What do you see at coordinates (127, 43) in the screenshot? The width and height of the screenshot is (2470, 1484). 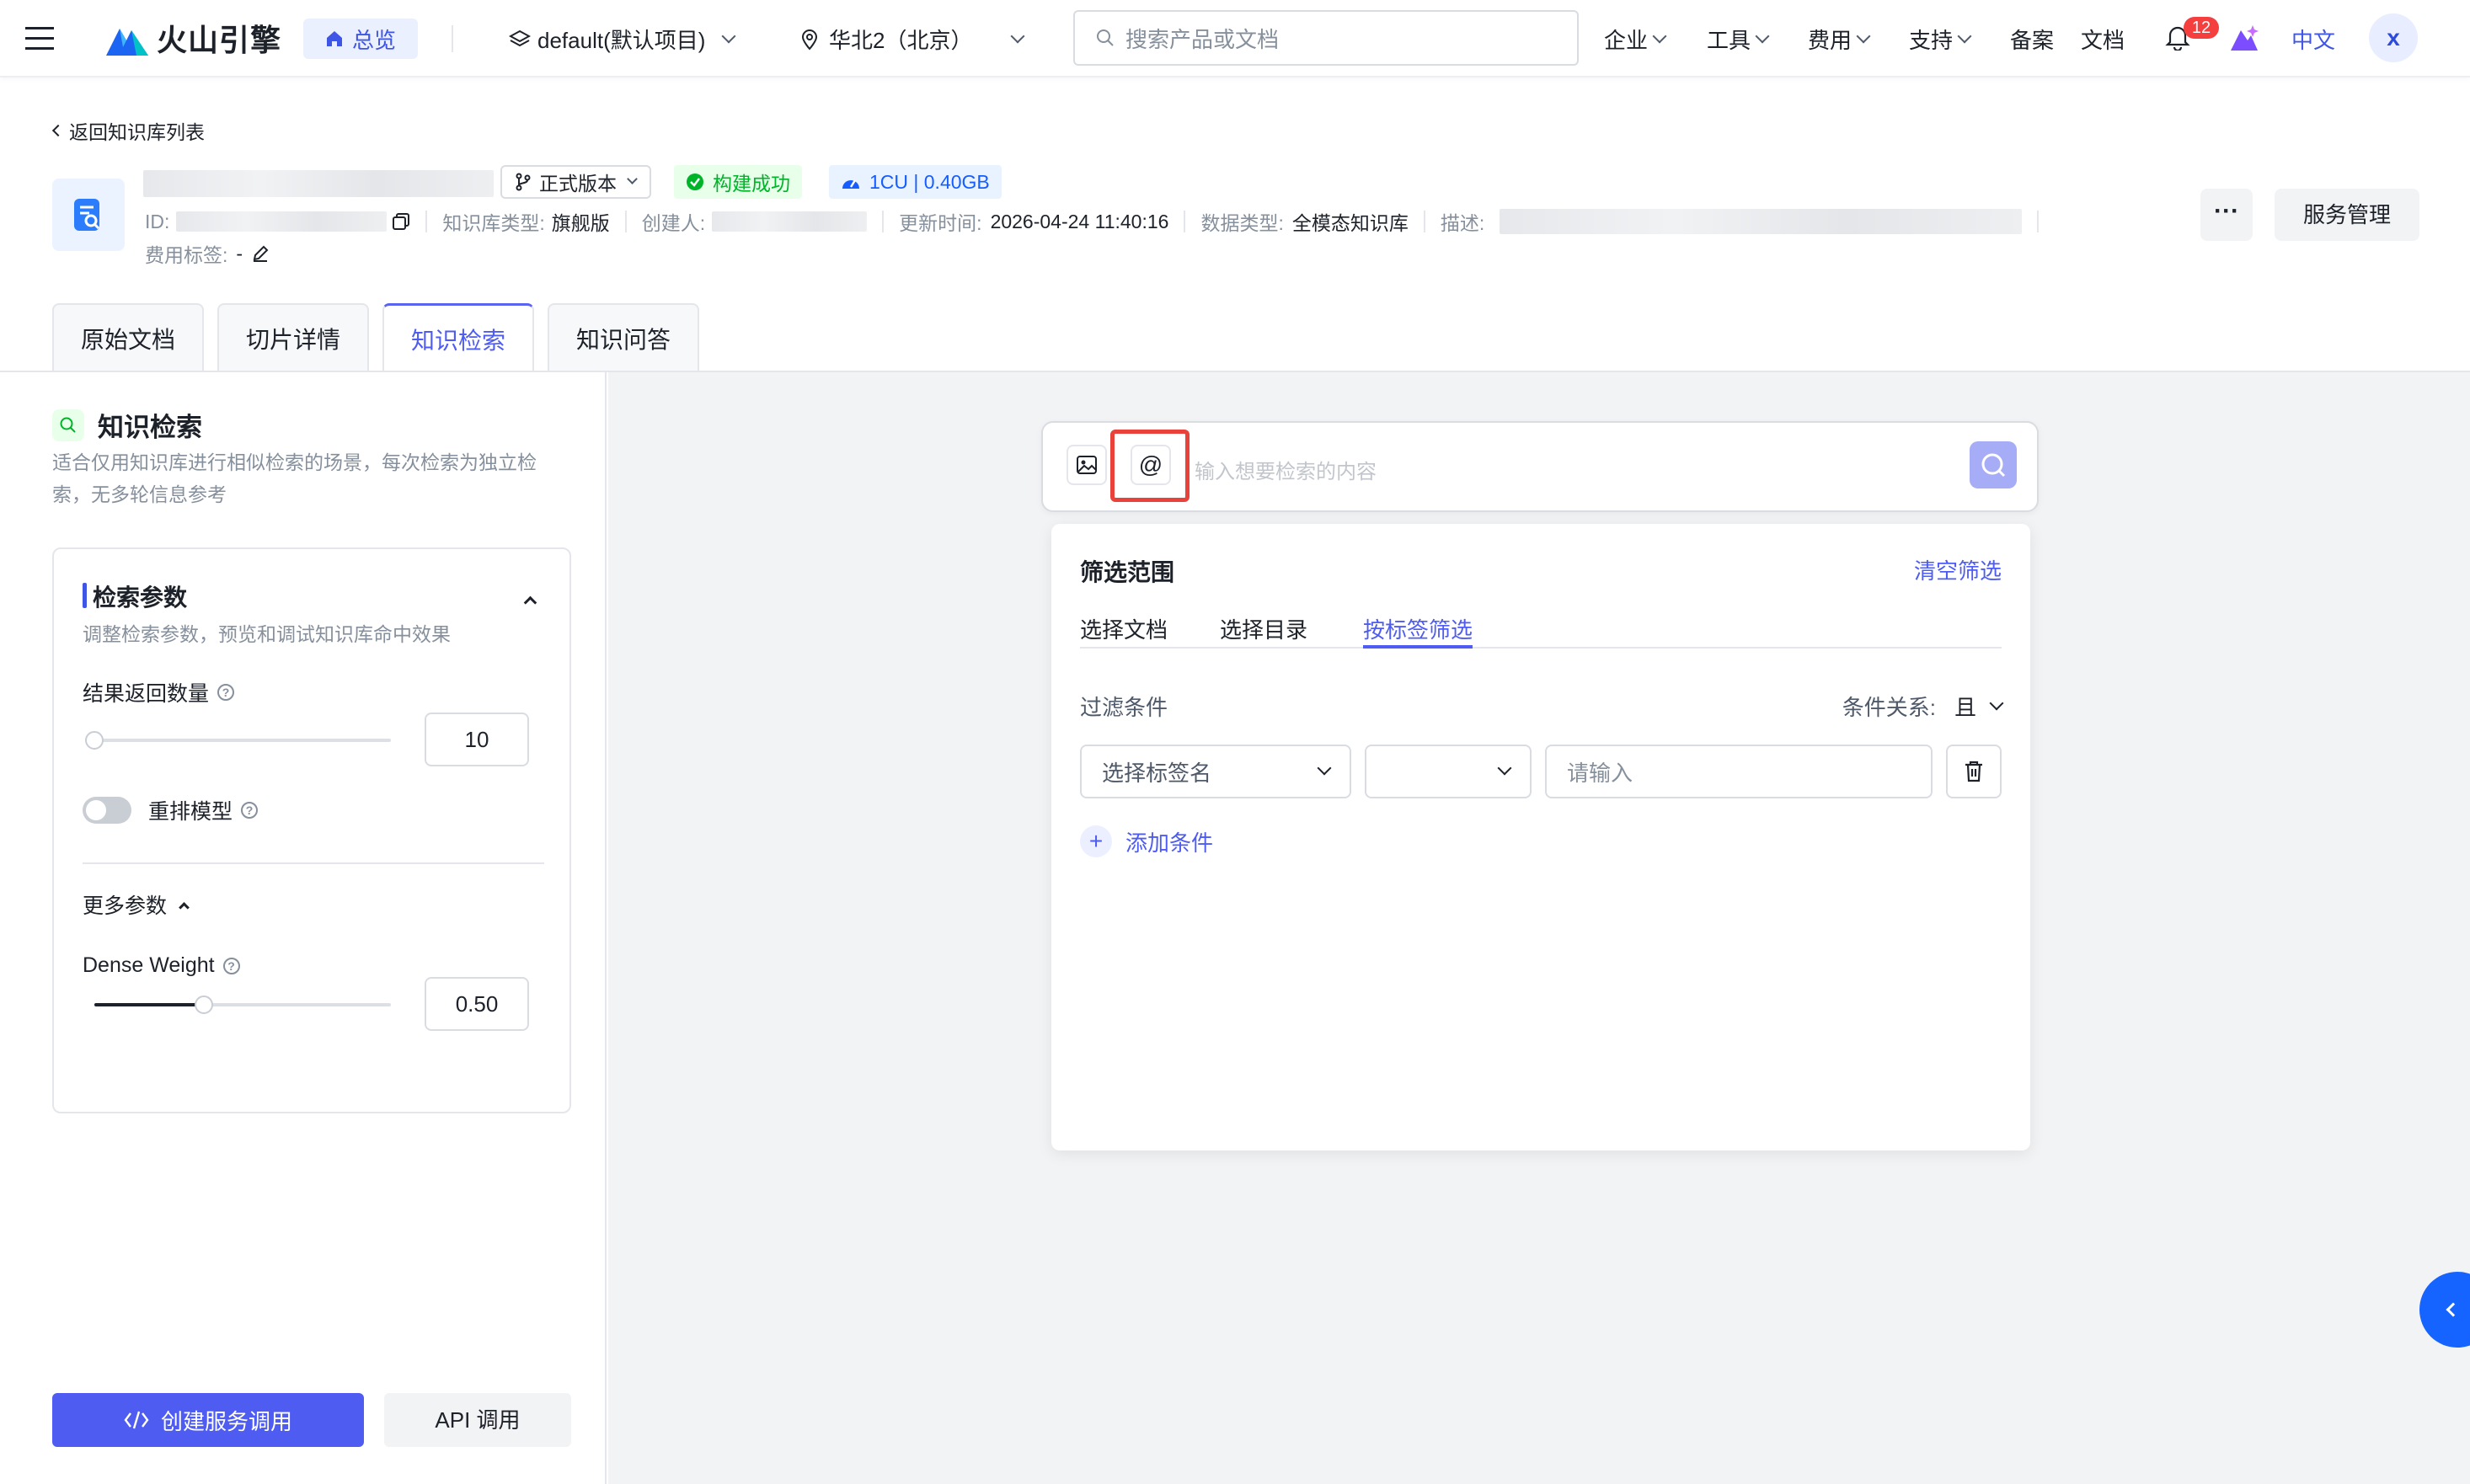 I see `volcano-logo-icon` at bounding box center [127, 43].